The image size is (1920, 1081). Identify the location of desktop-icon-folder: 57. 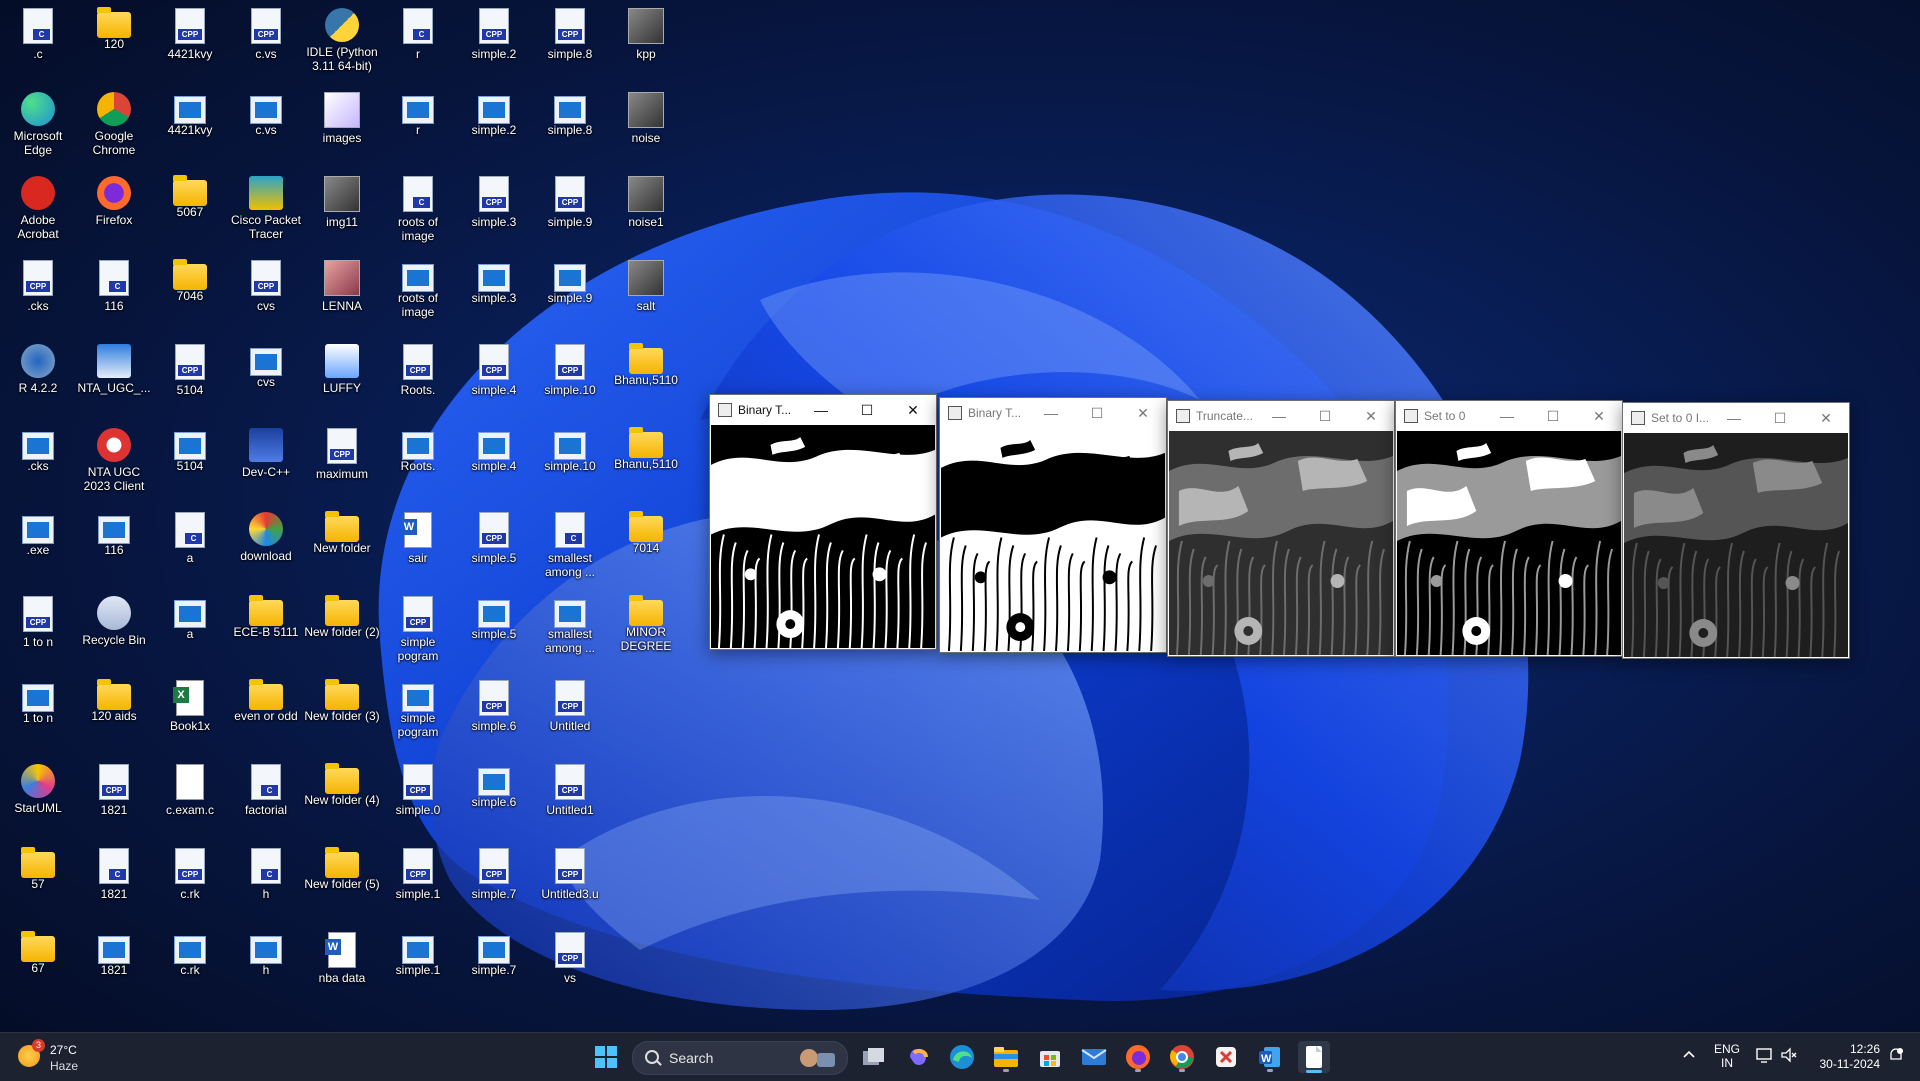
(38, 886).